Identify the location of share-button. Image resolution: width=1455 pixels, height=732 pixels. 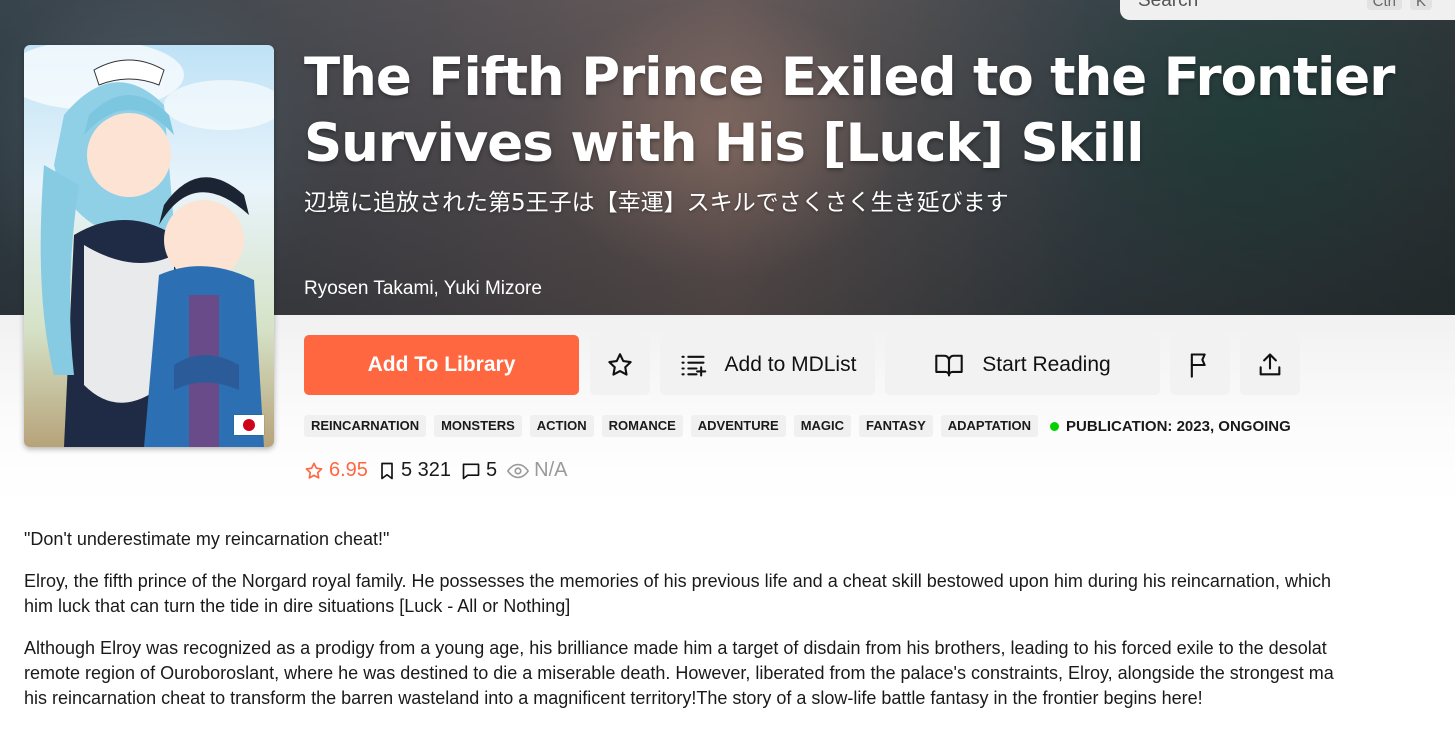
(1270, 365).